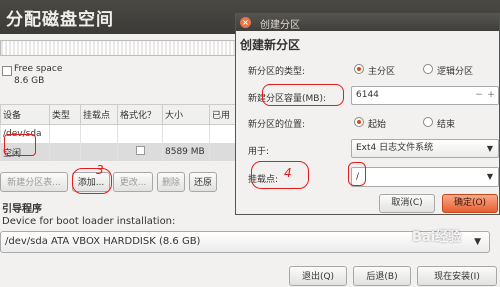 This screenshot has height=287, width=500. Describe the element at coordinates (491, 95) in the screenshot. I see `plus-icon: +` at that location.